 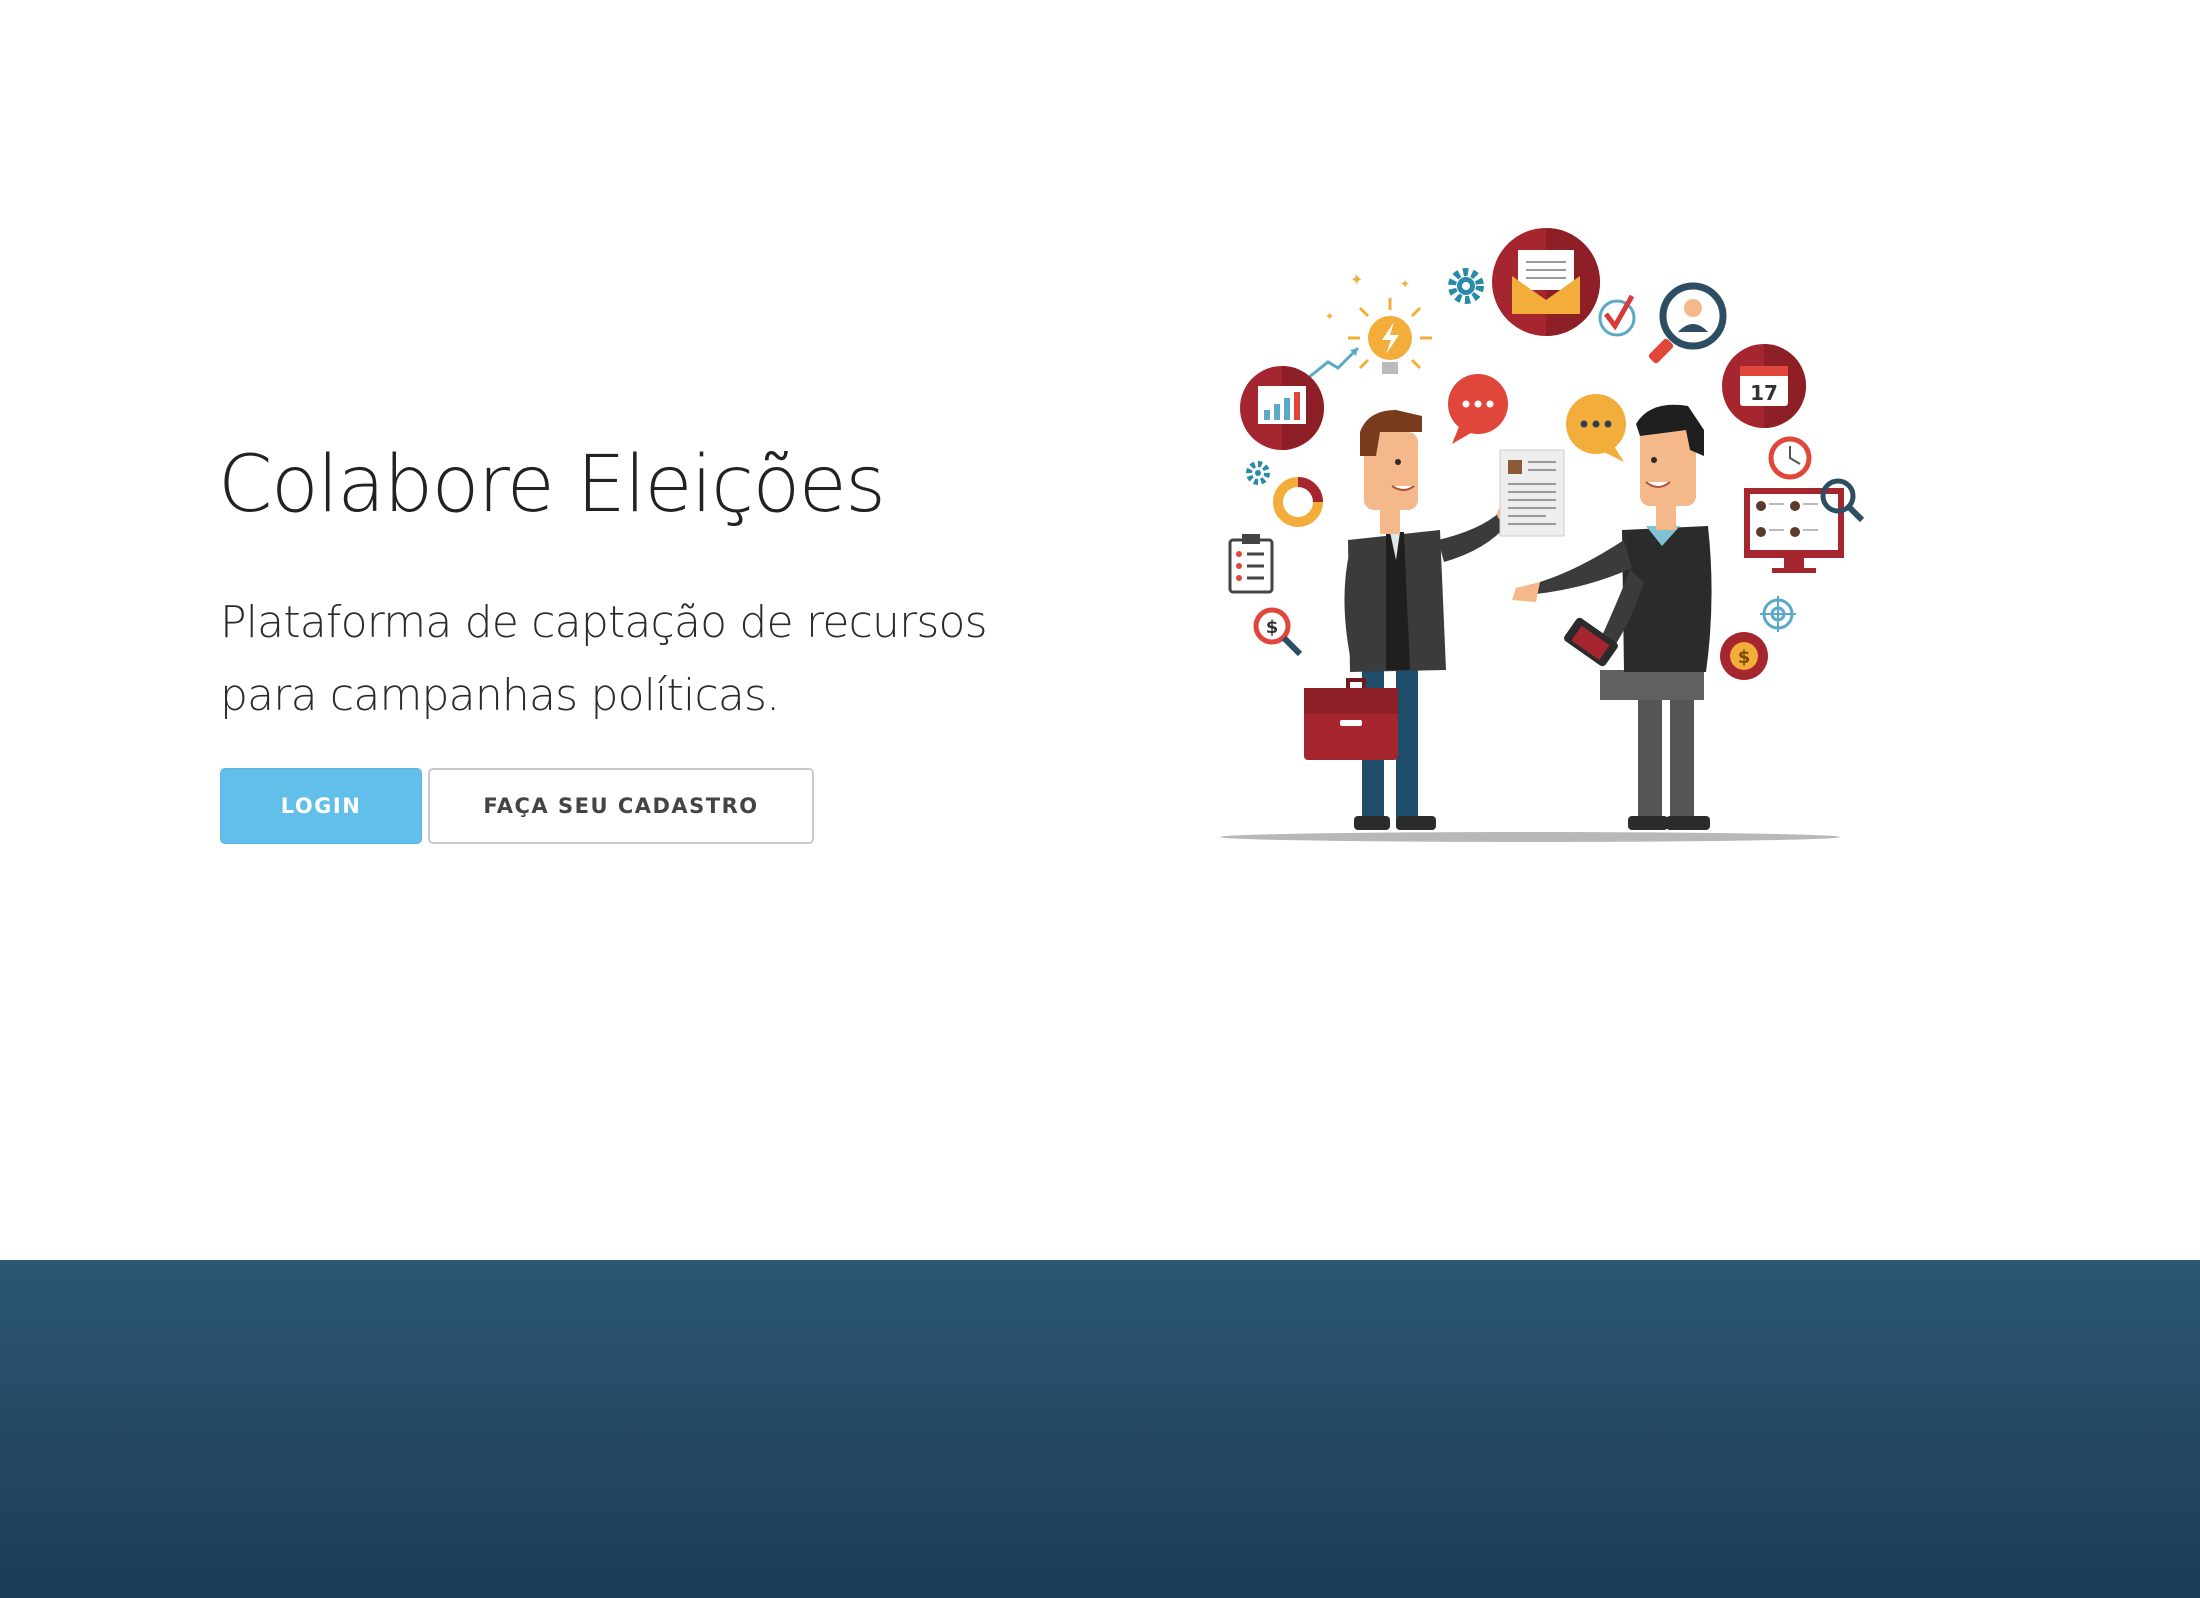 What do you see at coordinates (1687, 323) in the screenshot?
I see `user-search-icon` at bounding box center [1687, 323].